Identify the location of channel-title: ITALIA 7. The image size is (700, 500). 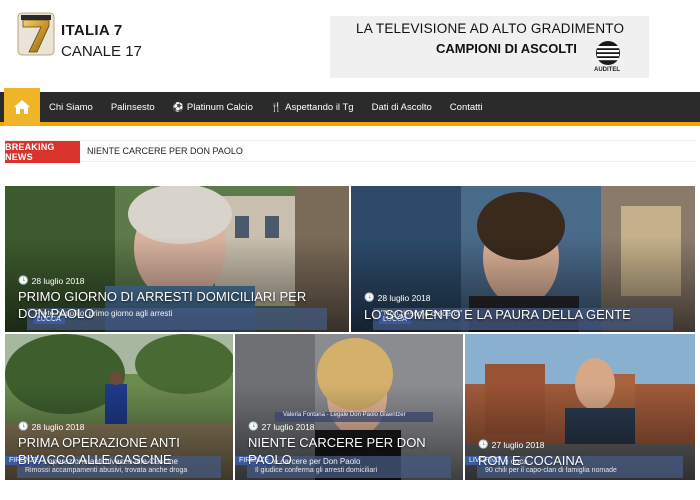
(92, 30).